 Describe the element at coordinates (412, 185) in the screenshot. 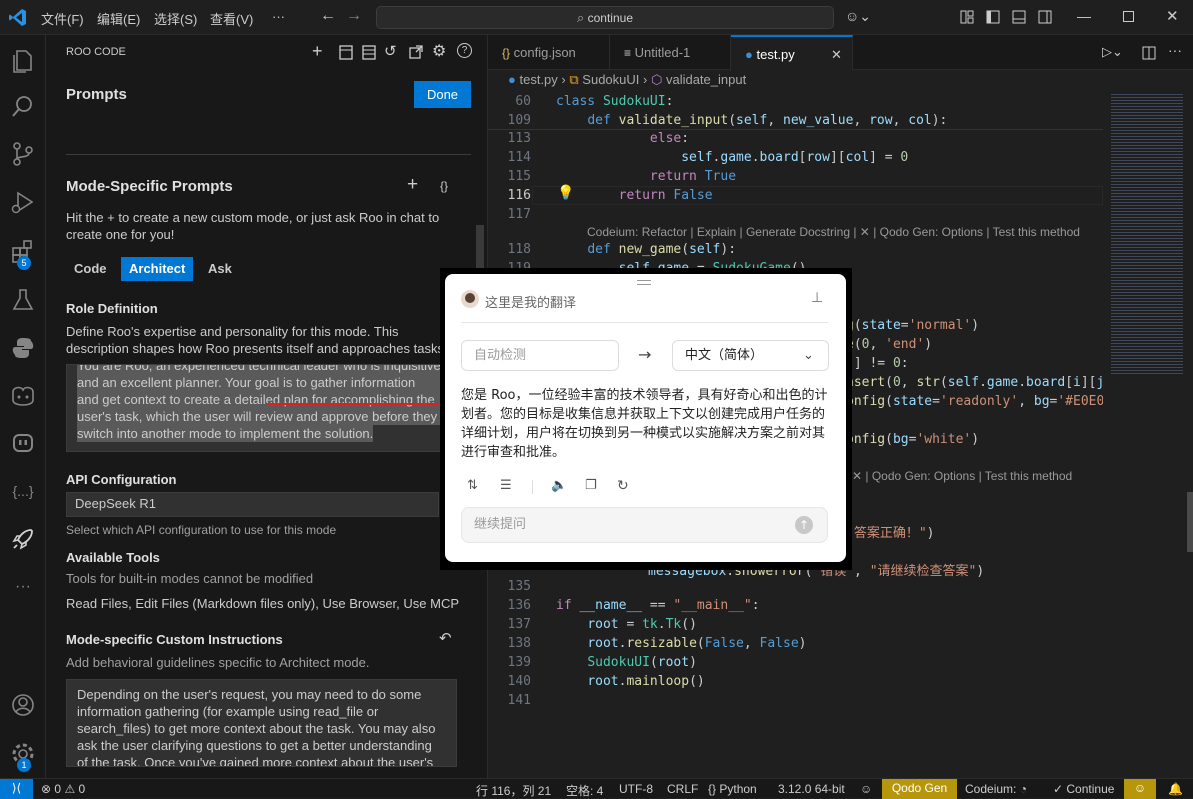

I see `add-mode-plus-icon: +` at that location.